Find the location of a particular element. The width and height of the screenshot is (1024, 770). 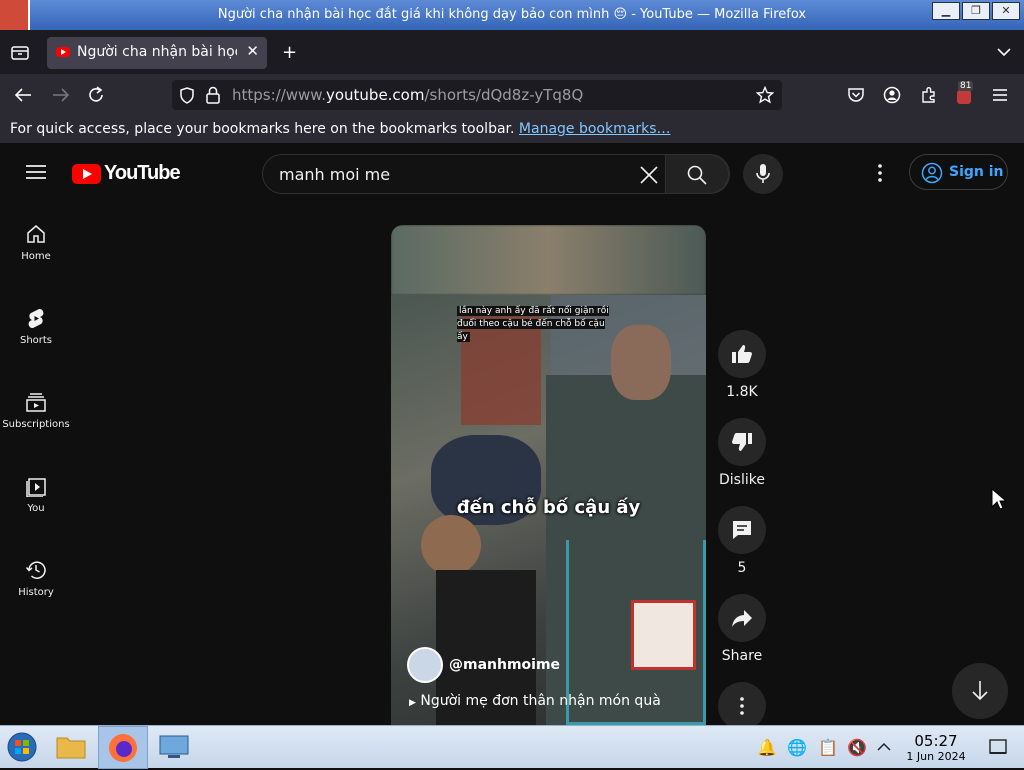

hamburger-menu-icon is located at coordinates (1000, 95).